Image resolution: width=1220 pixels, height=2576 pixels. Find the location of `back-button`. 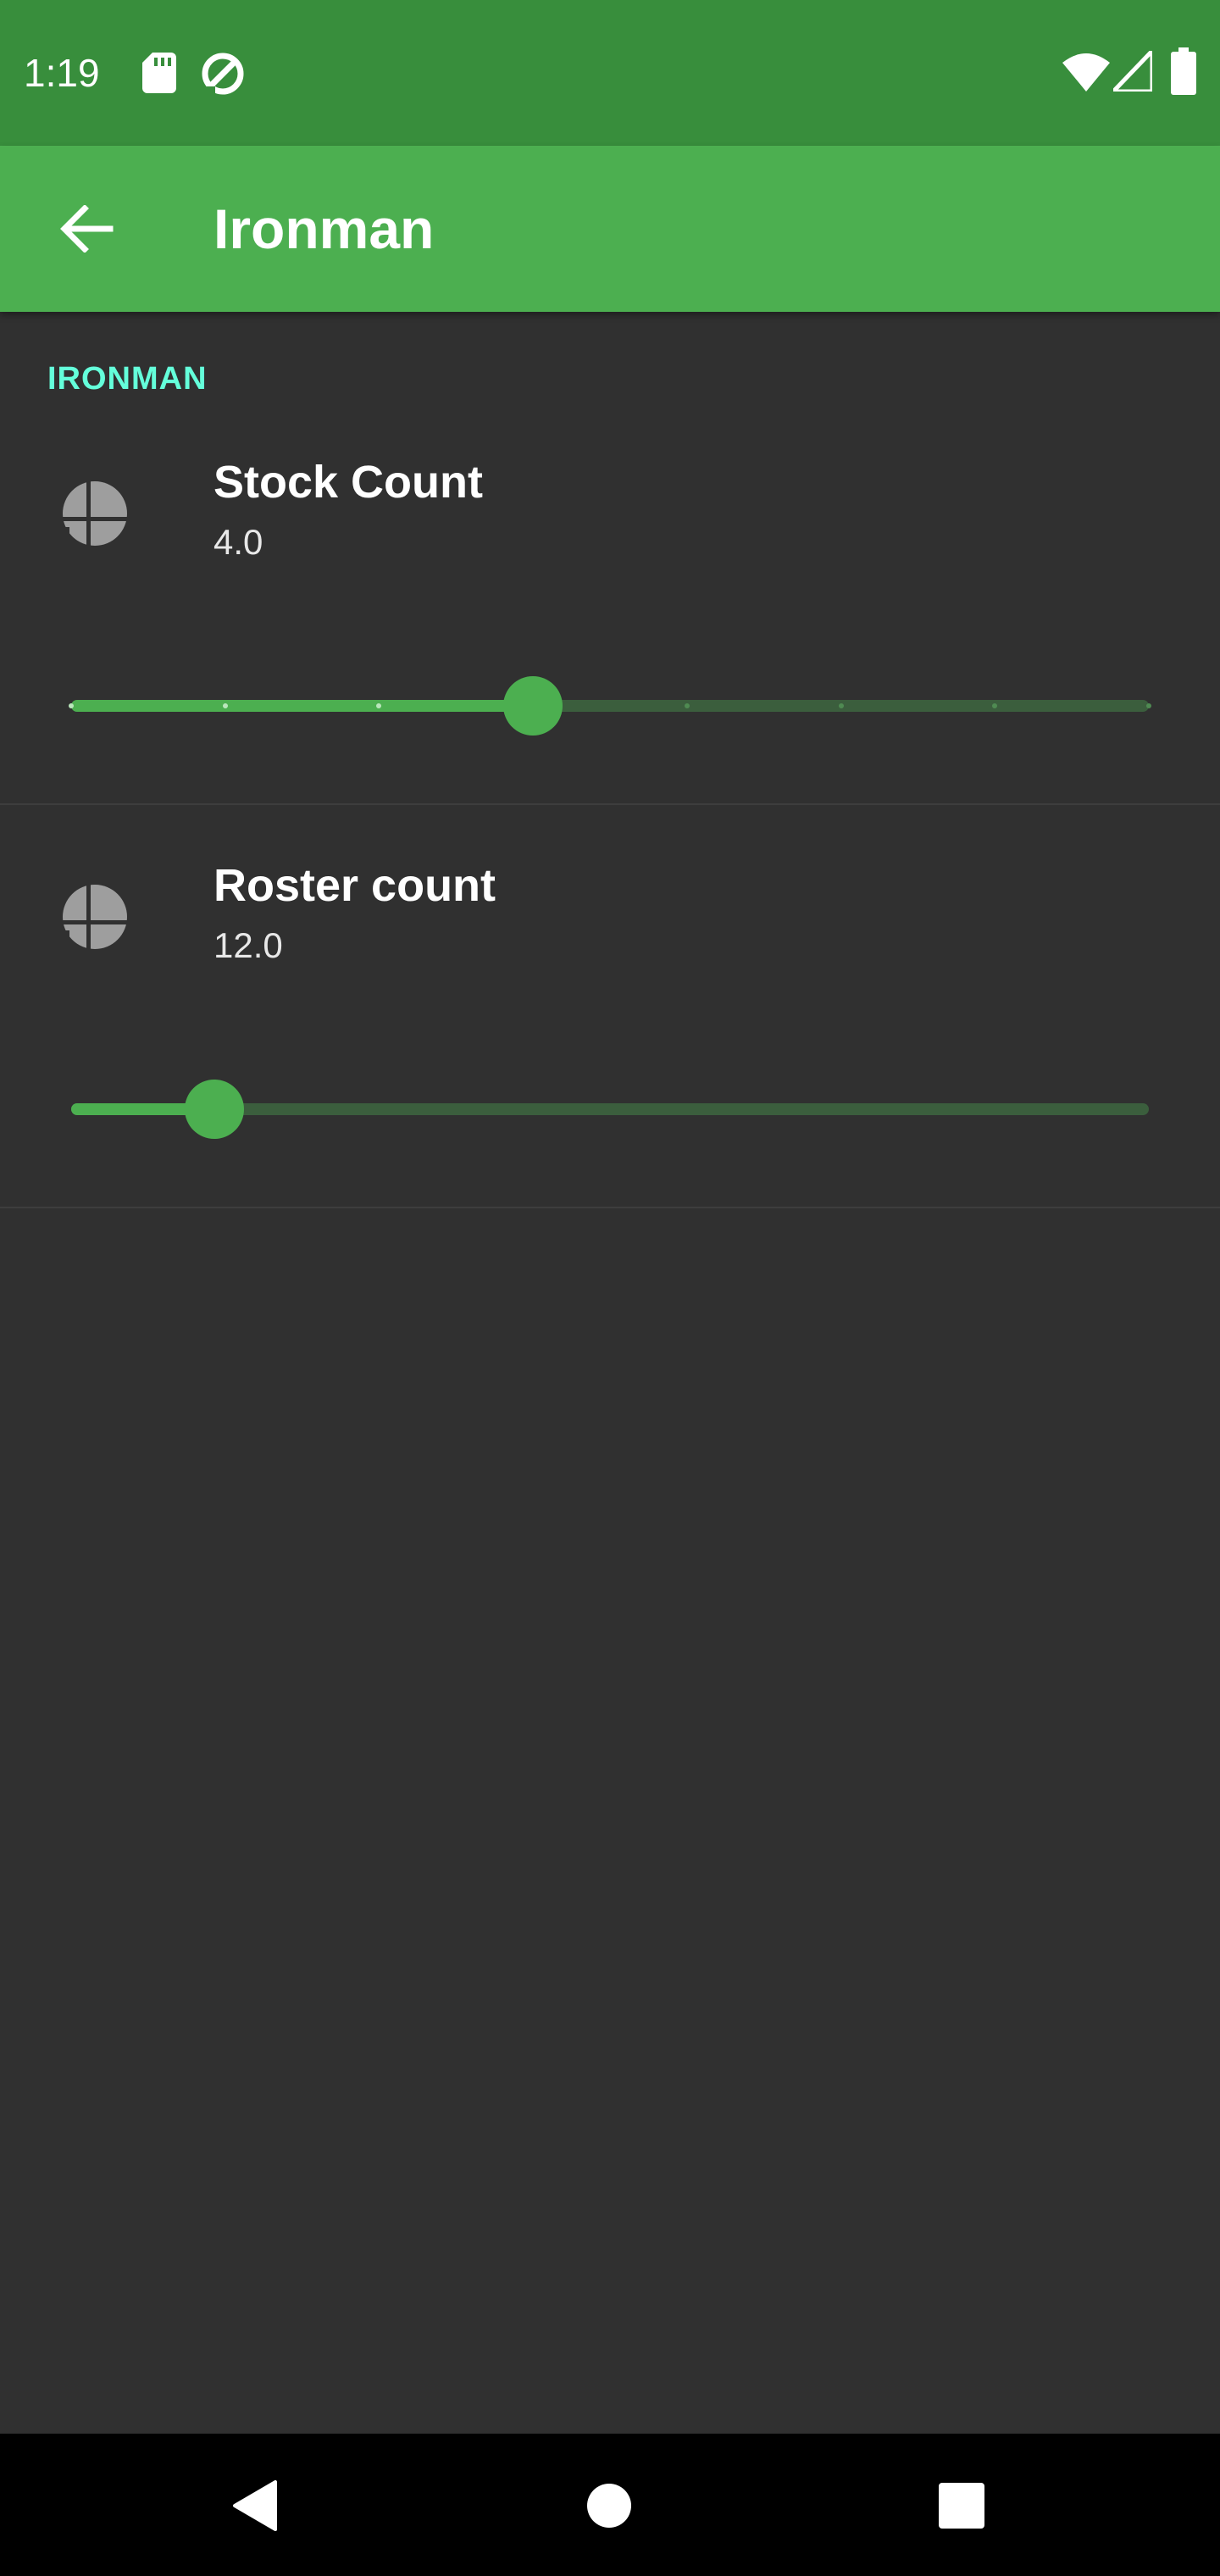

back-button is located at coordinates (86, 229).